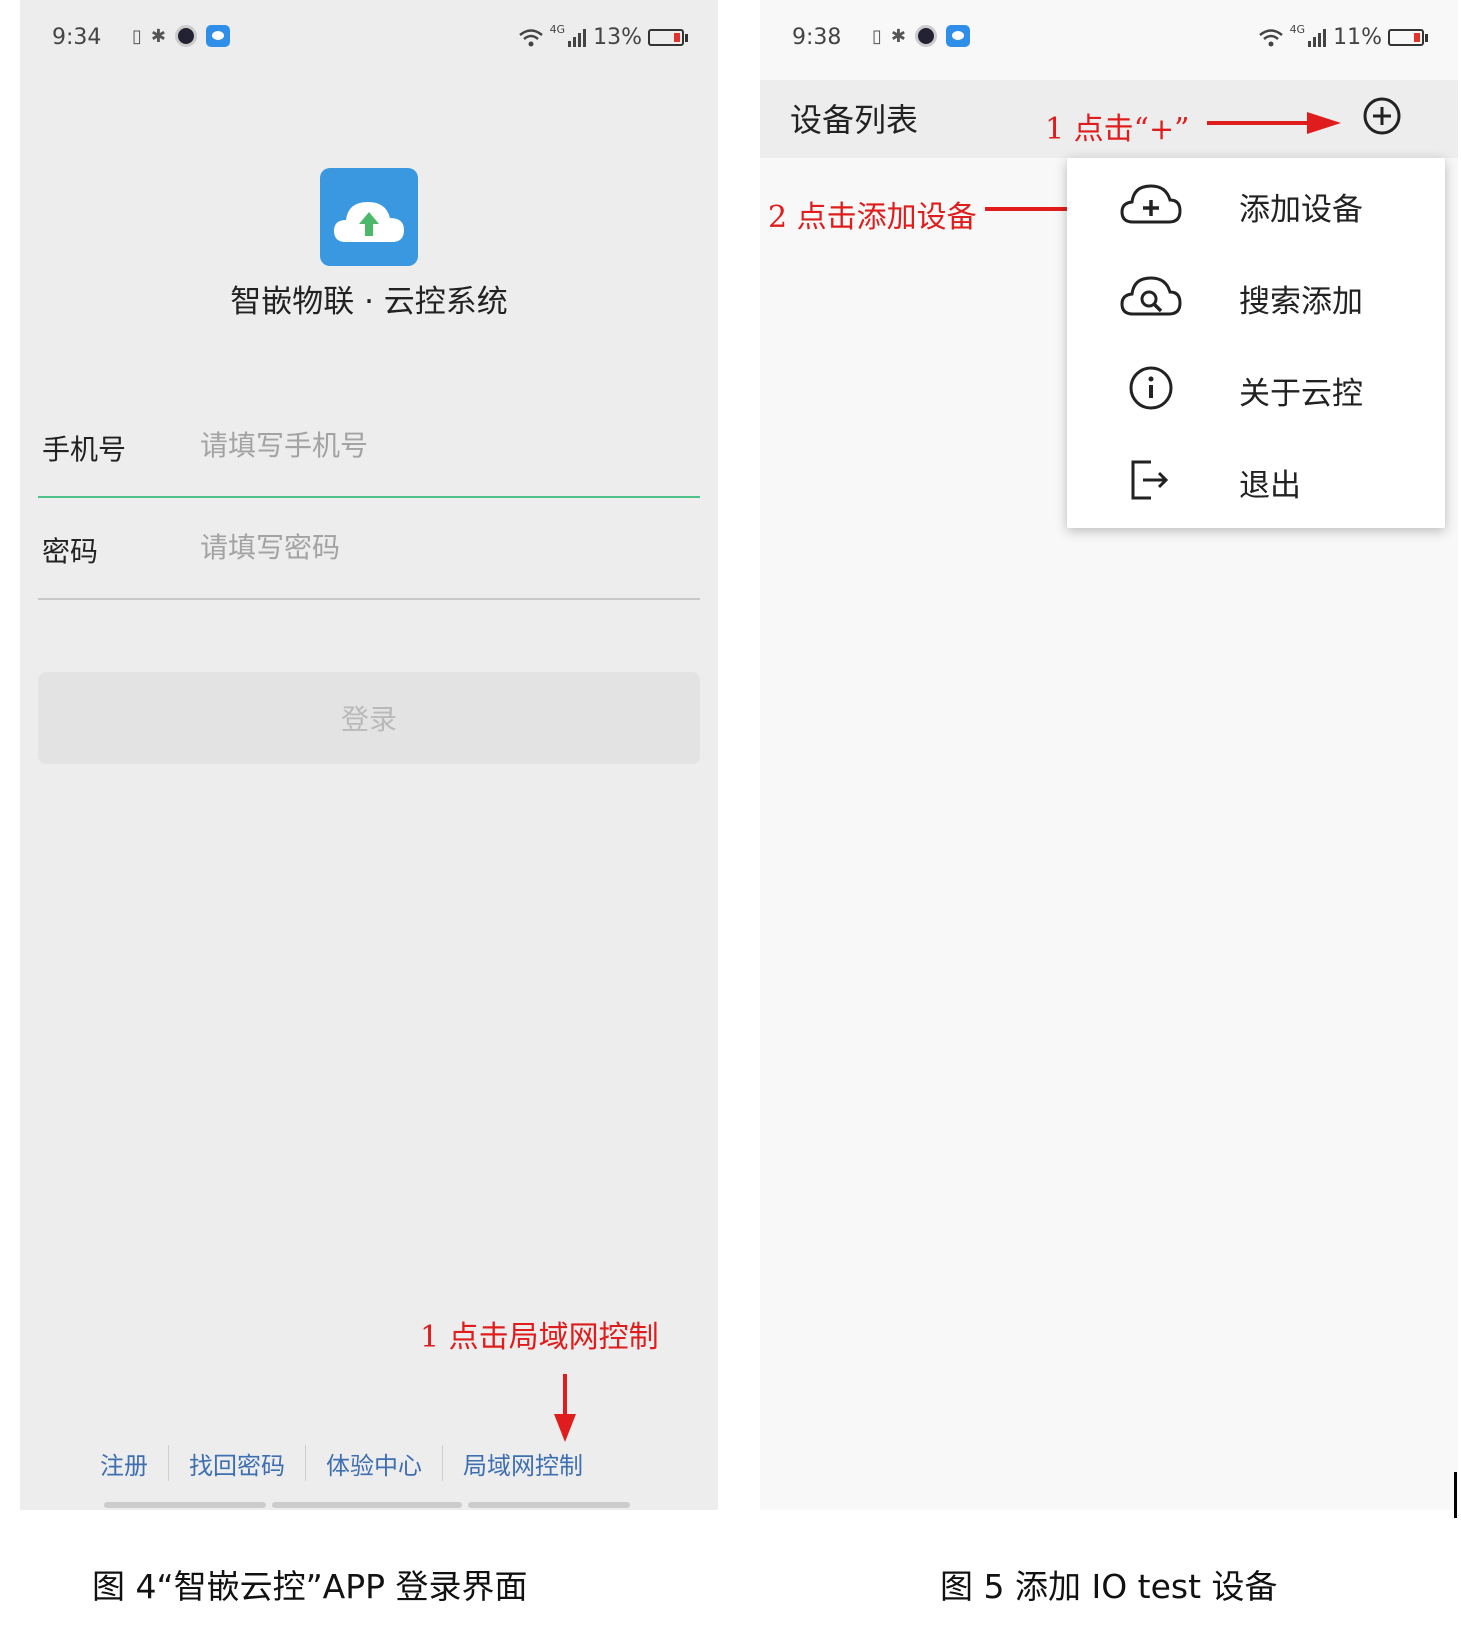 This screenshot has width=1461, height=1645. Describe the element at coordinates (1150, 480) in the screenshot. I see `logout-icon` at that location.